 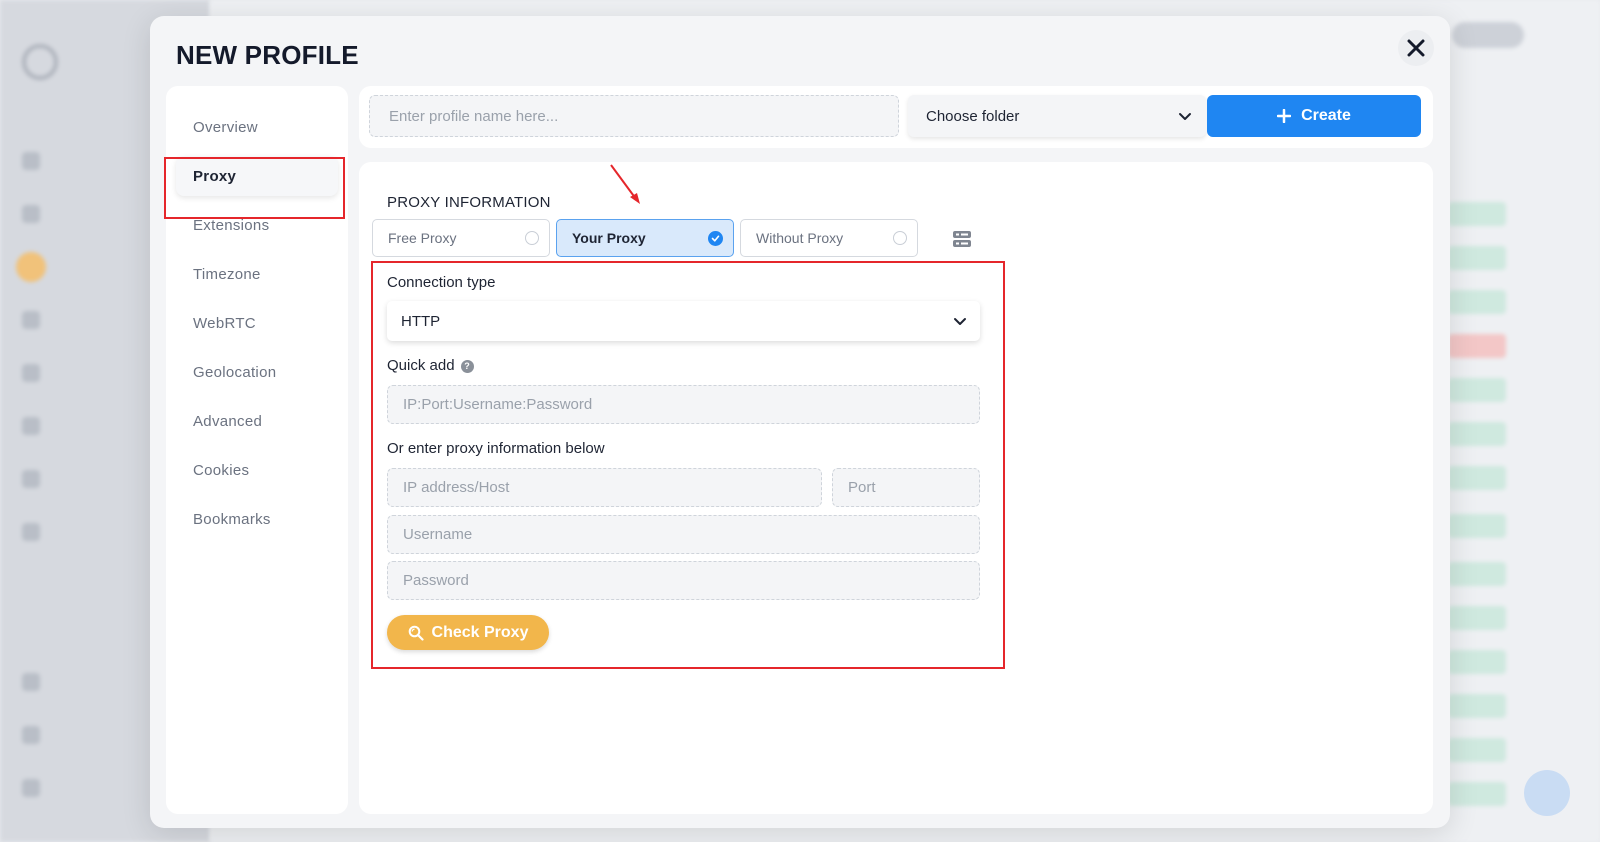 I want to click on check-proxy-button: Check Proxy, so click(x=468, y=632).